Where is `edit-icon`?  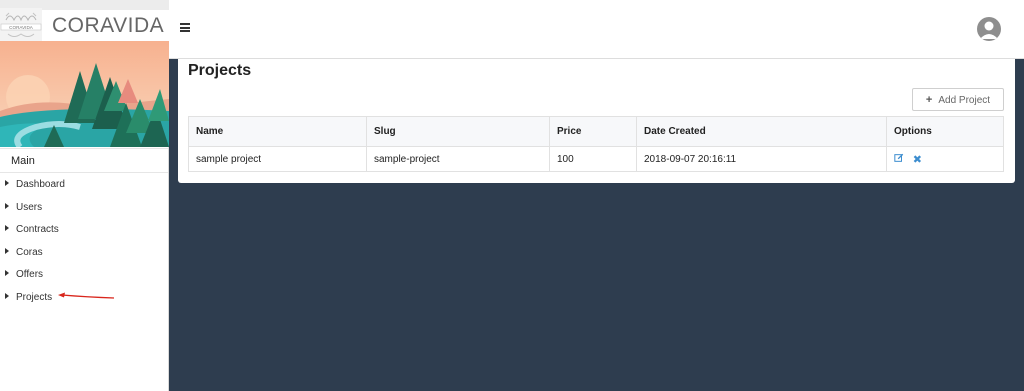
edit-icon is located at coordinates (899, 159).